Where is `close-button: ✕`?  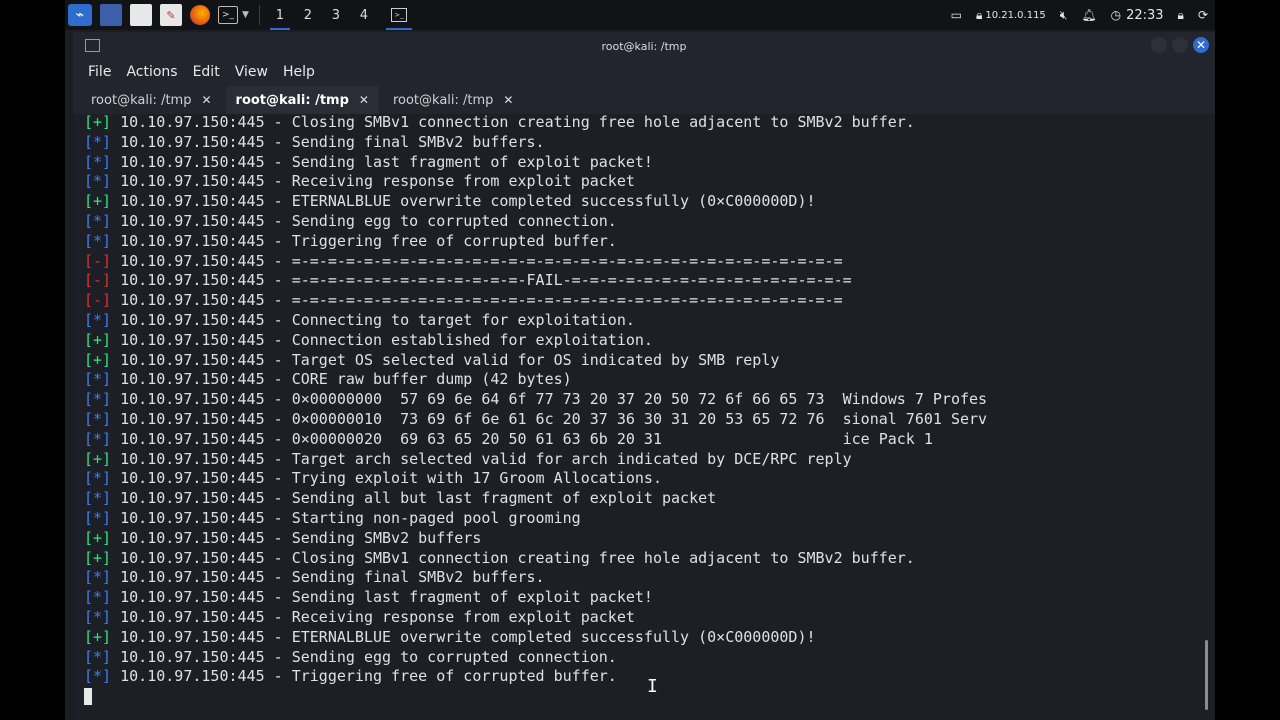
close-button: ✕ is located at coordinates (1201, 45).